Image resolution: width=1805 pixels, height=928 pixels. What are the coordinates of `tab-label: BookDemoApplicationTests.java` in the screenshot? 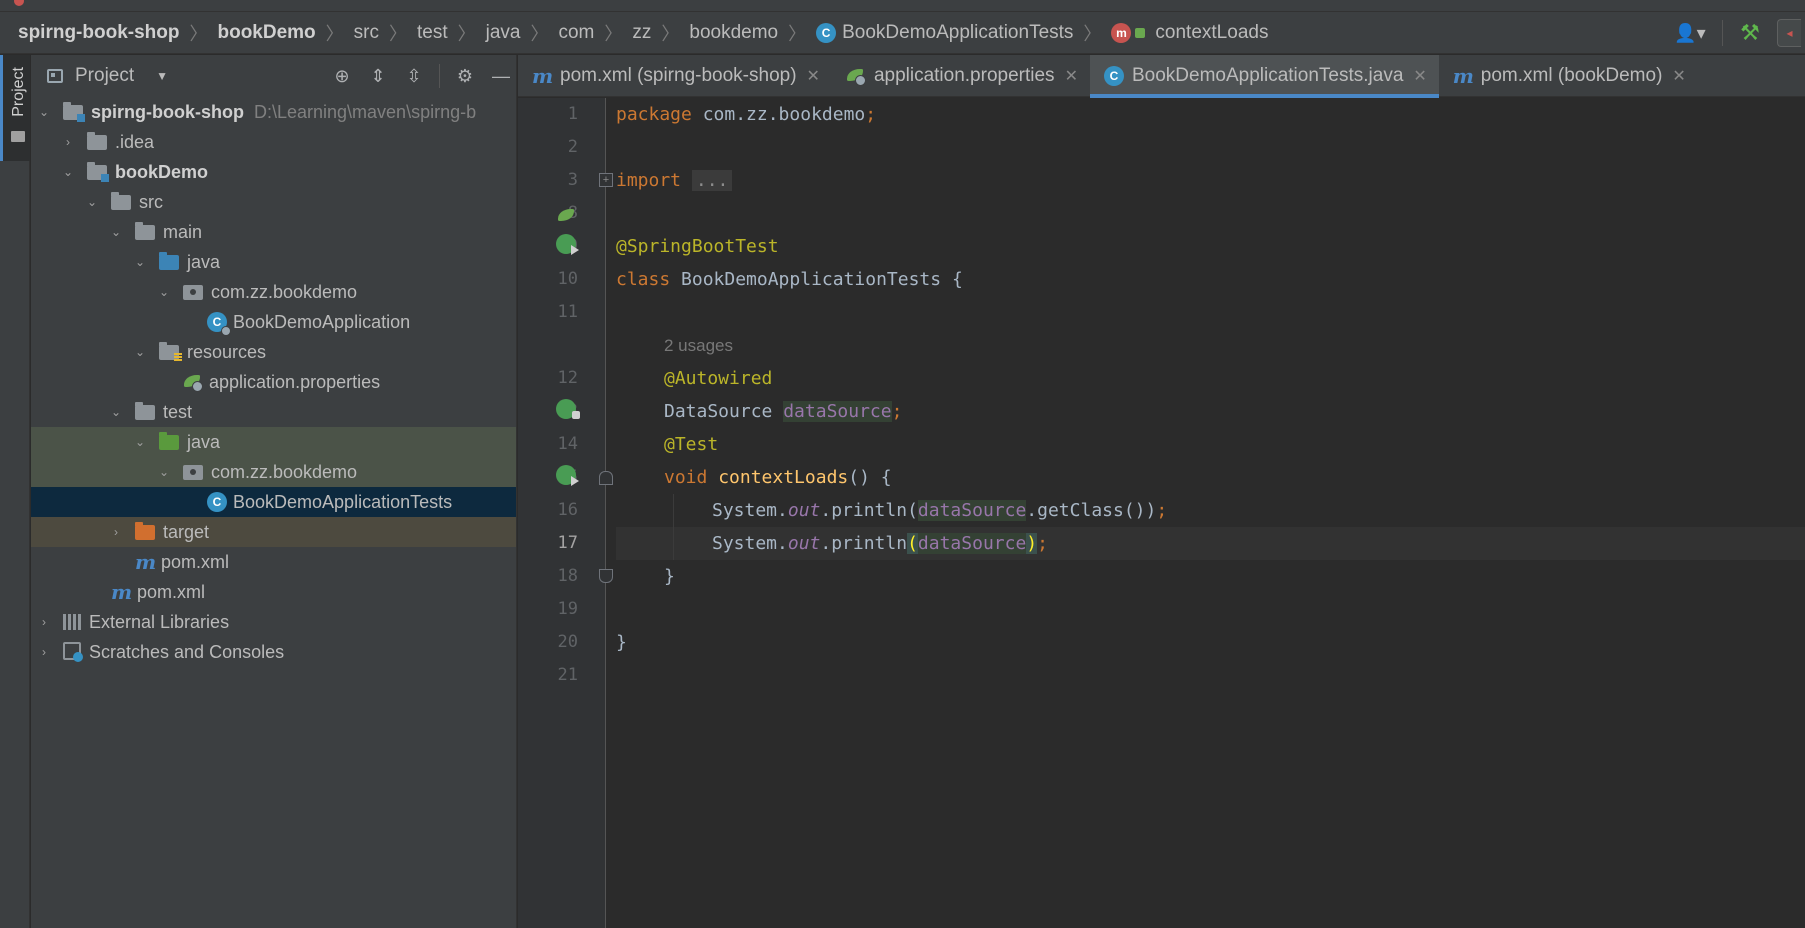 It's located at (1267, 75).